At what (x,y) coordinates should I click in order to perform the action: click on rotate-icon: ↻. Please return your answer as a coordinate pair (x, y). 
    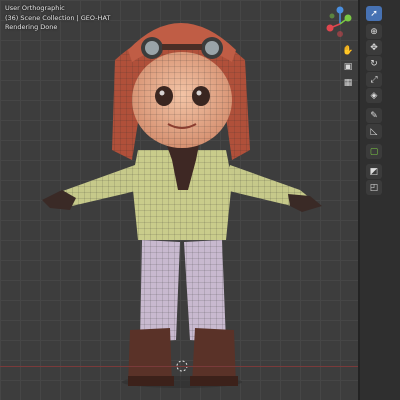
    Looking at the image, I should click on (374, 63).